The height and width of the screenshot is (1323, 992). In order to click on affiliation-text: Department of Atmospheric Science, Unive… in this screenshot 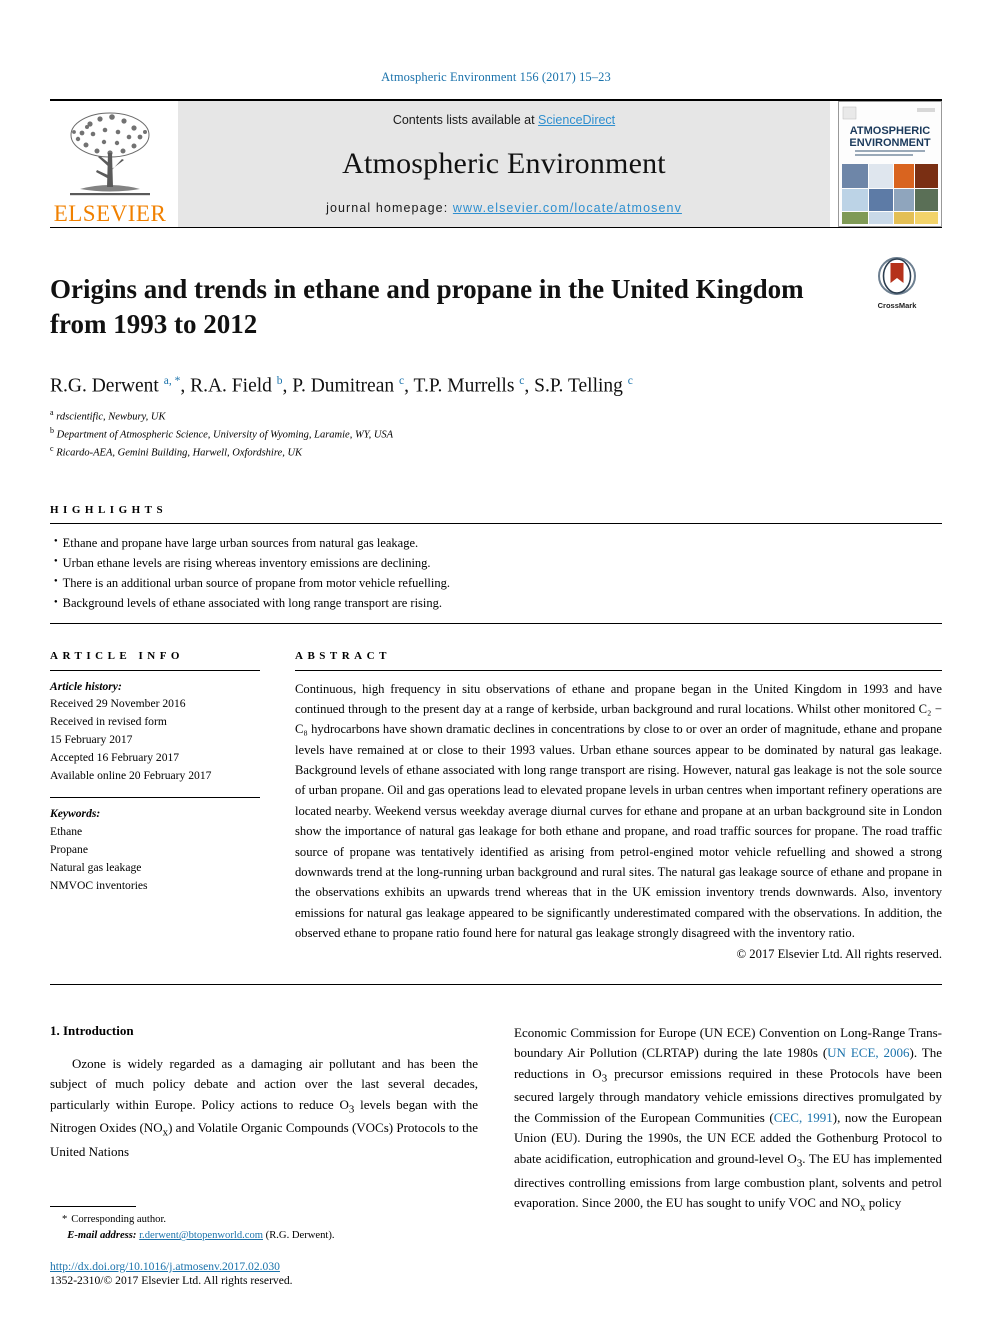, I will do `click(225, 435)`.